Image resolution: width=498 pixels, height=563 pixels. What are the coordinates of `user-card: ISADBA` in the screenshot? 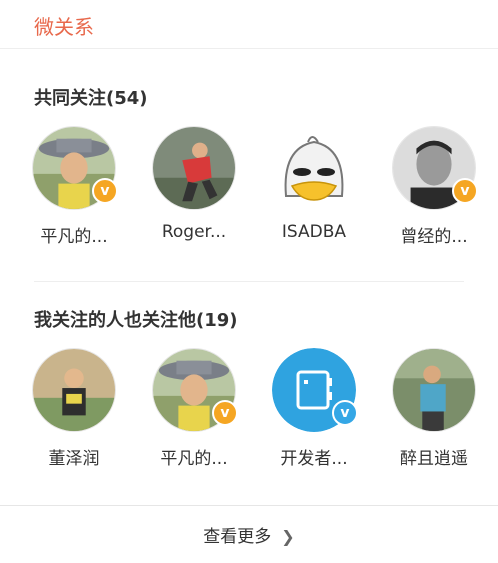 It's located at (314, 186).